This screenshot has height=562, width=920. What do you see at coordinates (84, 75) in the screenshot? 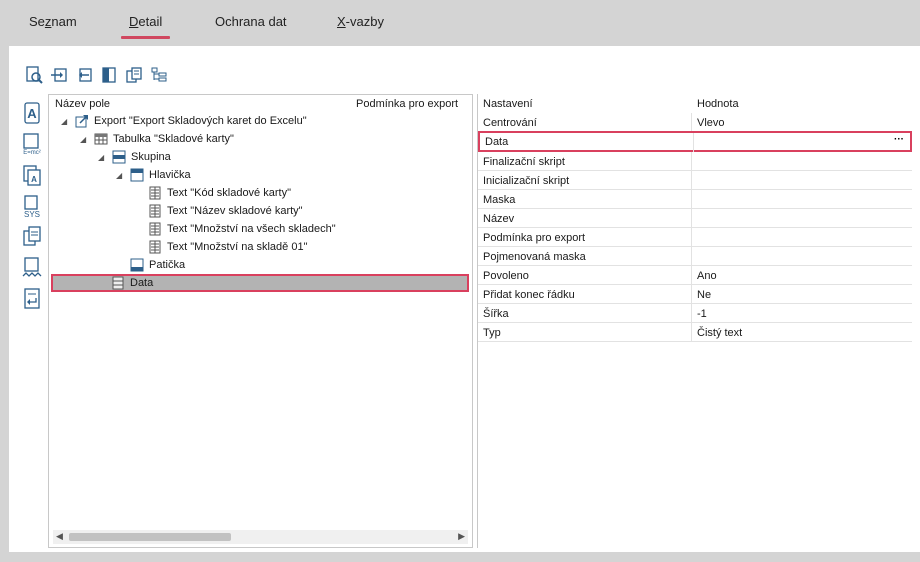
I see `insert-before-icon` at bounding box center [84, 75].